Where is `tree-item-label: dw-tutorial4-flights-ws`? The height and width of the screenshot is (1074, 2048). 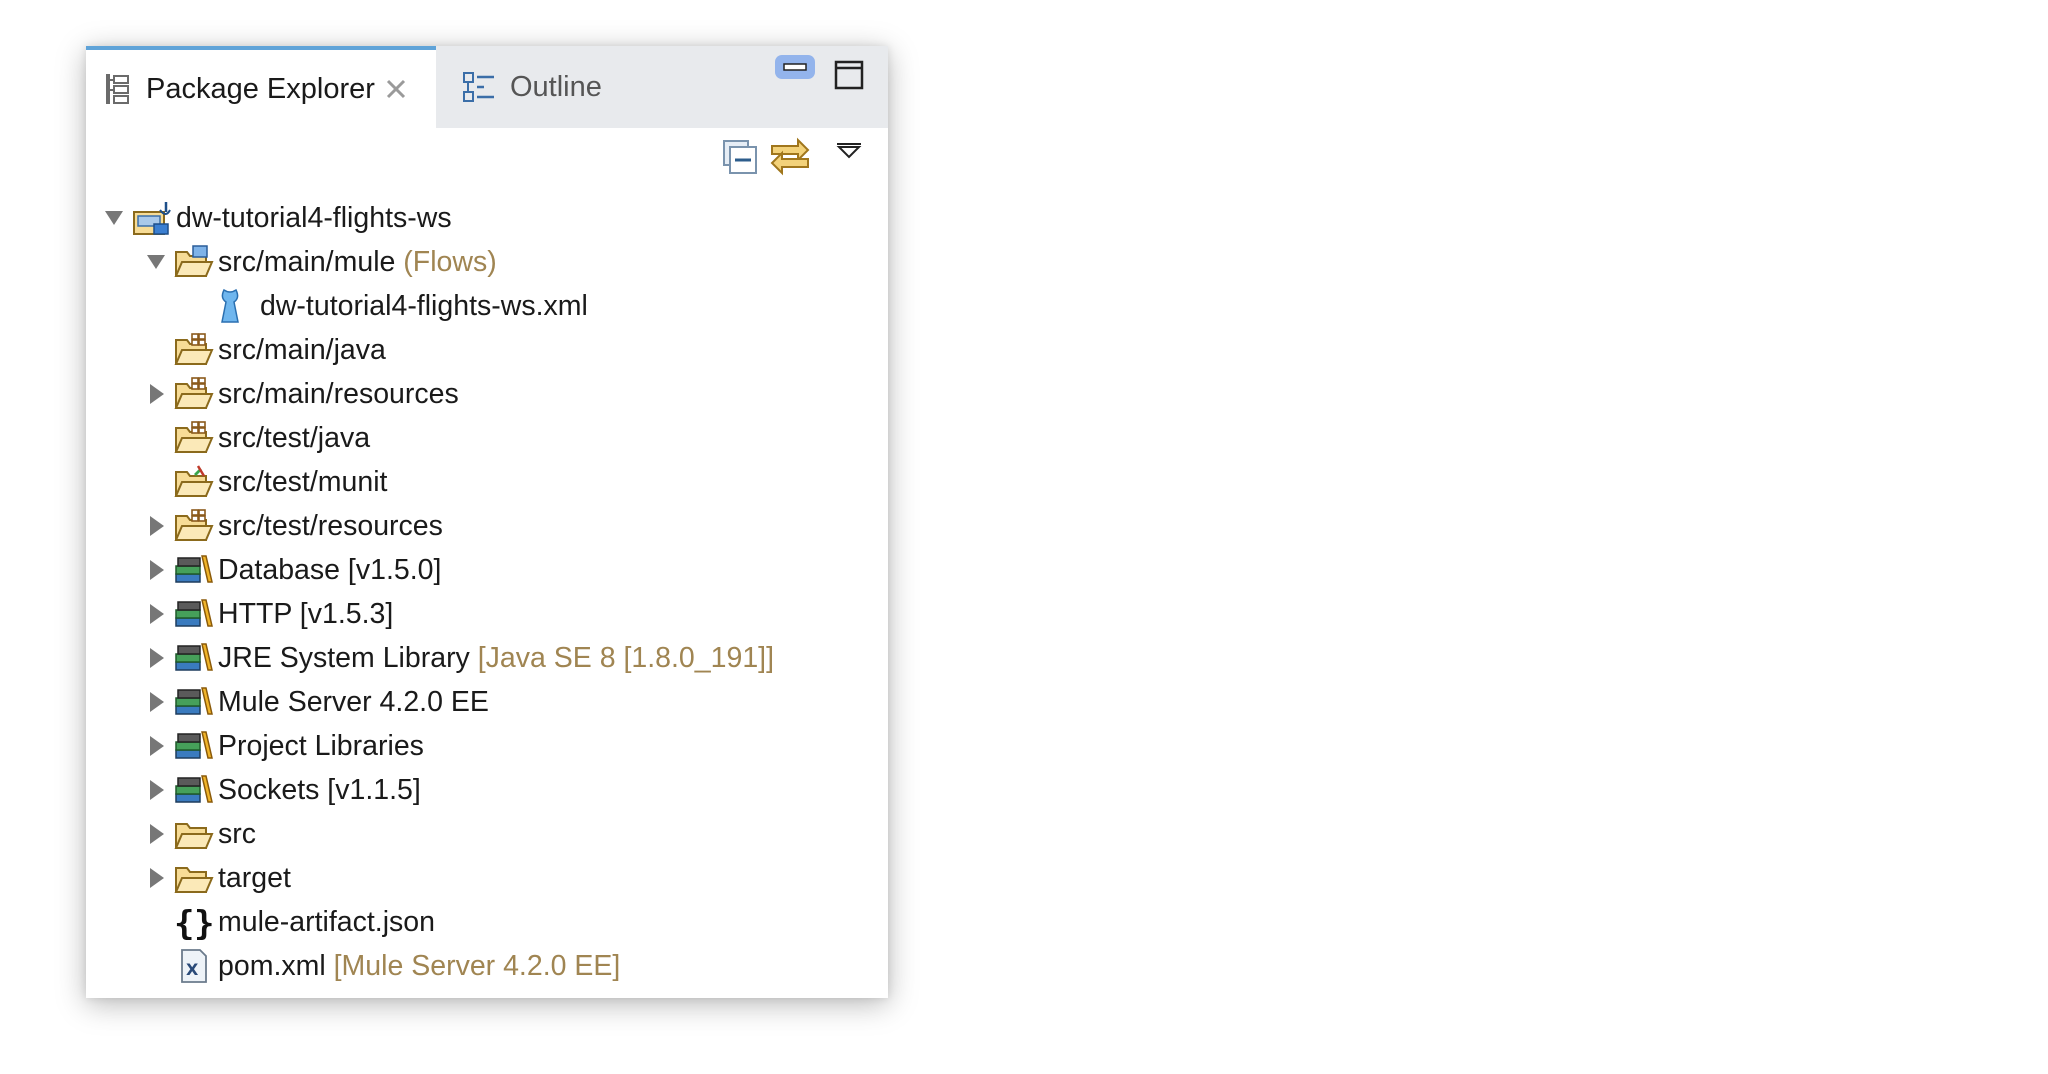 tree-item-label: dw-tutorial4-flights-ws is located at coordinates (314, 218).